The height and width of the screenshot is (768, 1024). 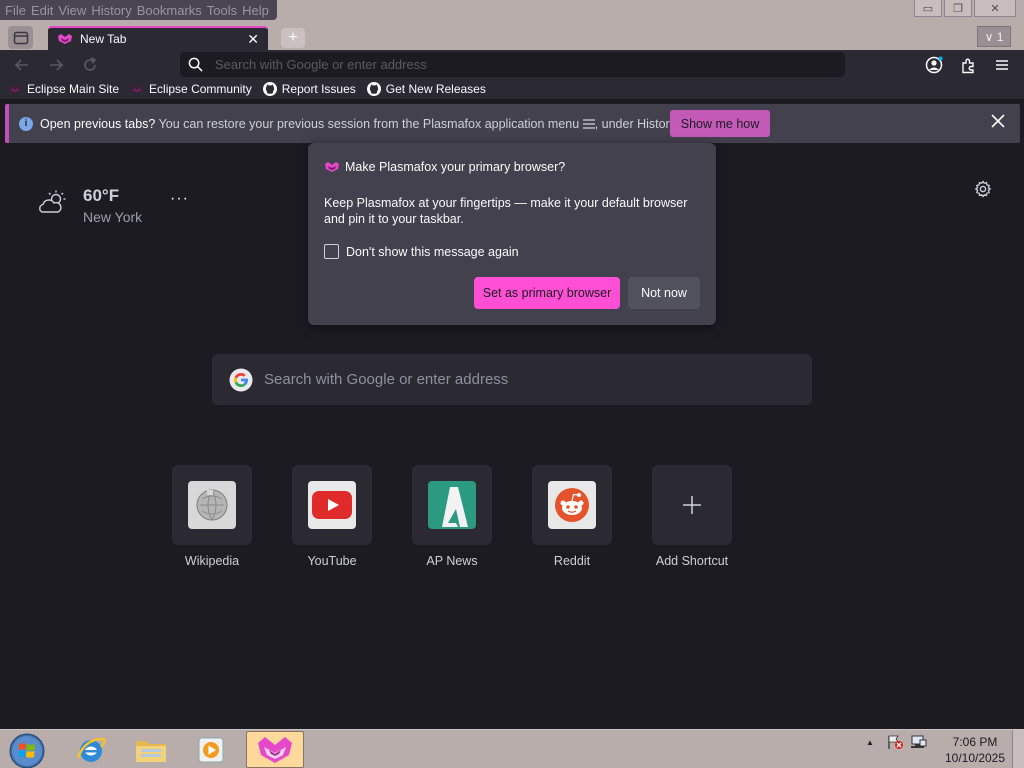 I want to click on app-menu-button, so click(x=1002, y=65).